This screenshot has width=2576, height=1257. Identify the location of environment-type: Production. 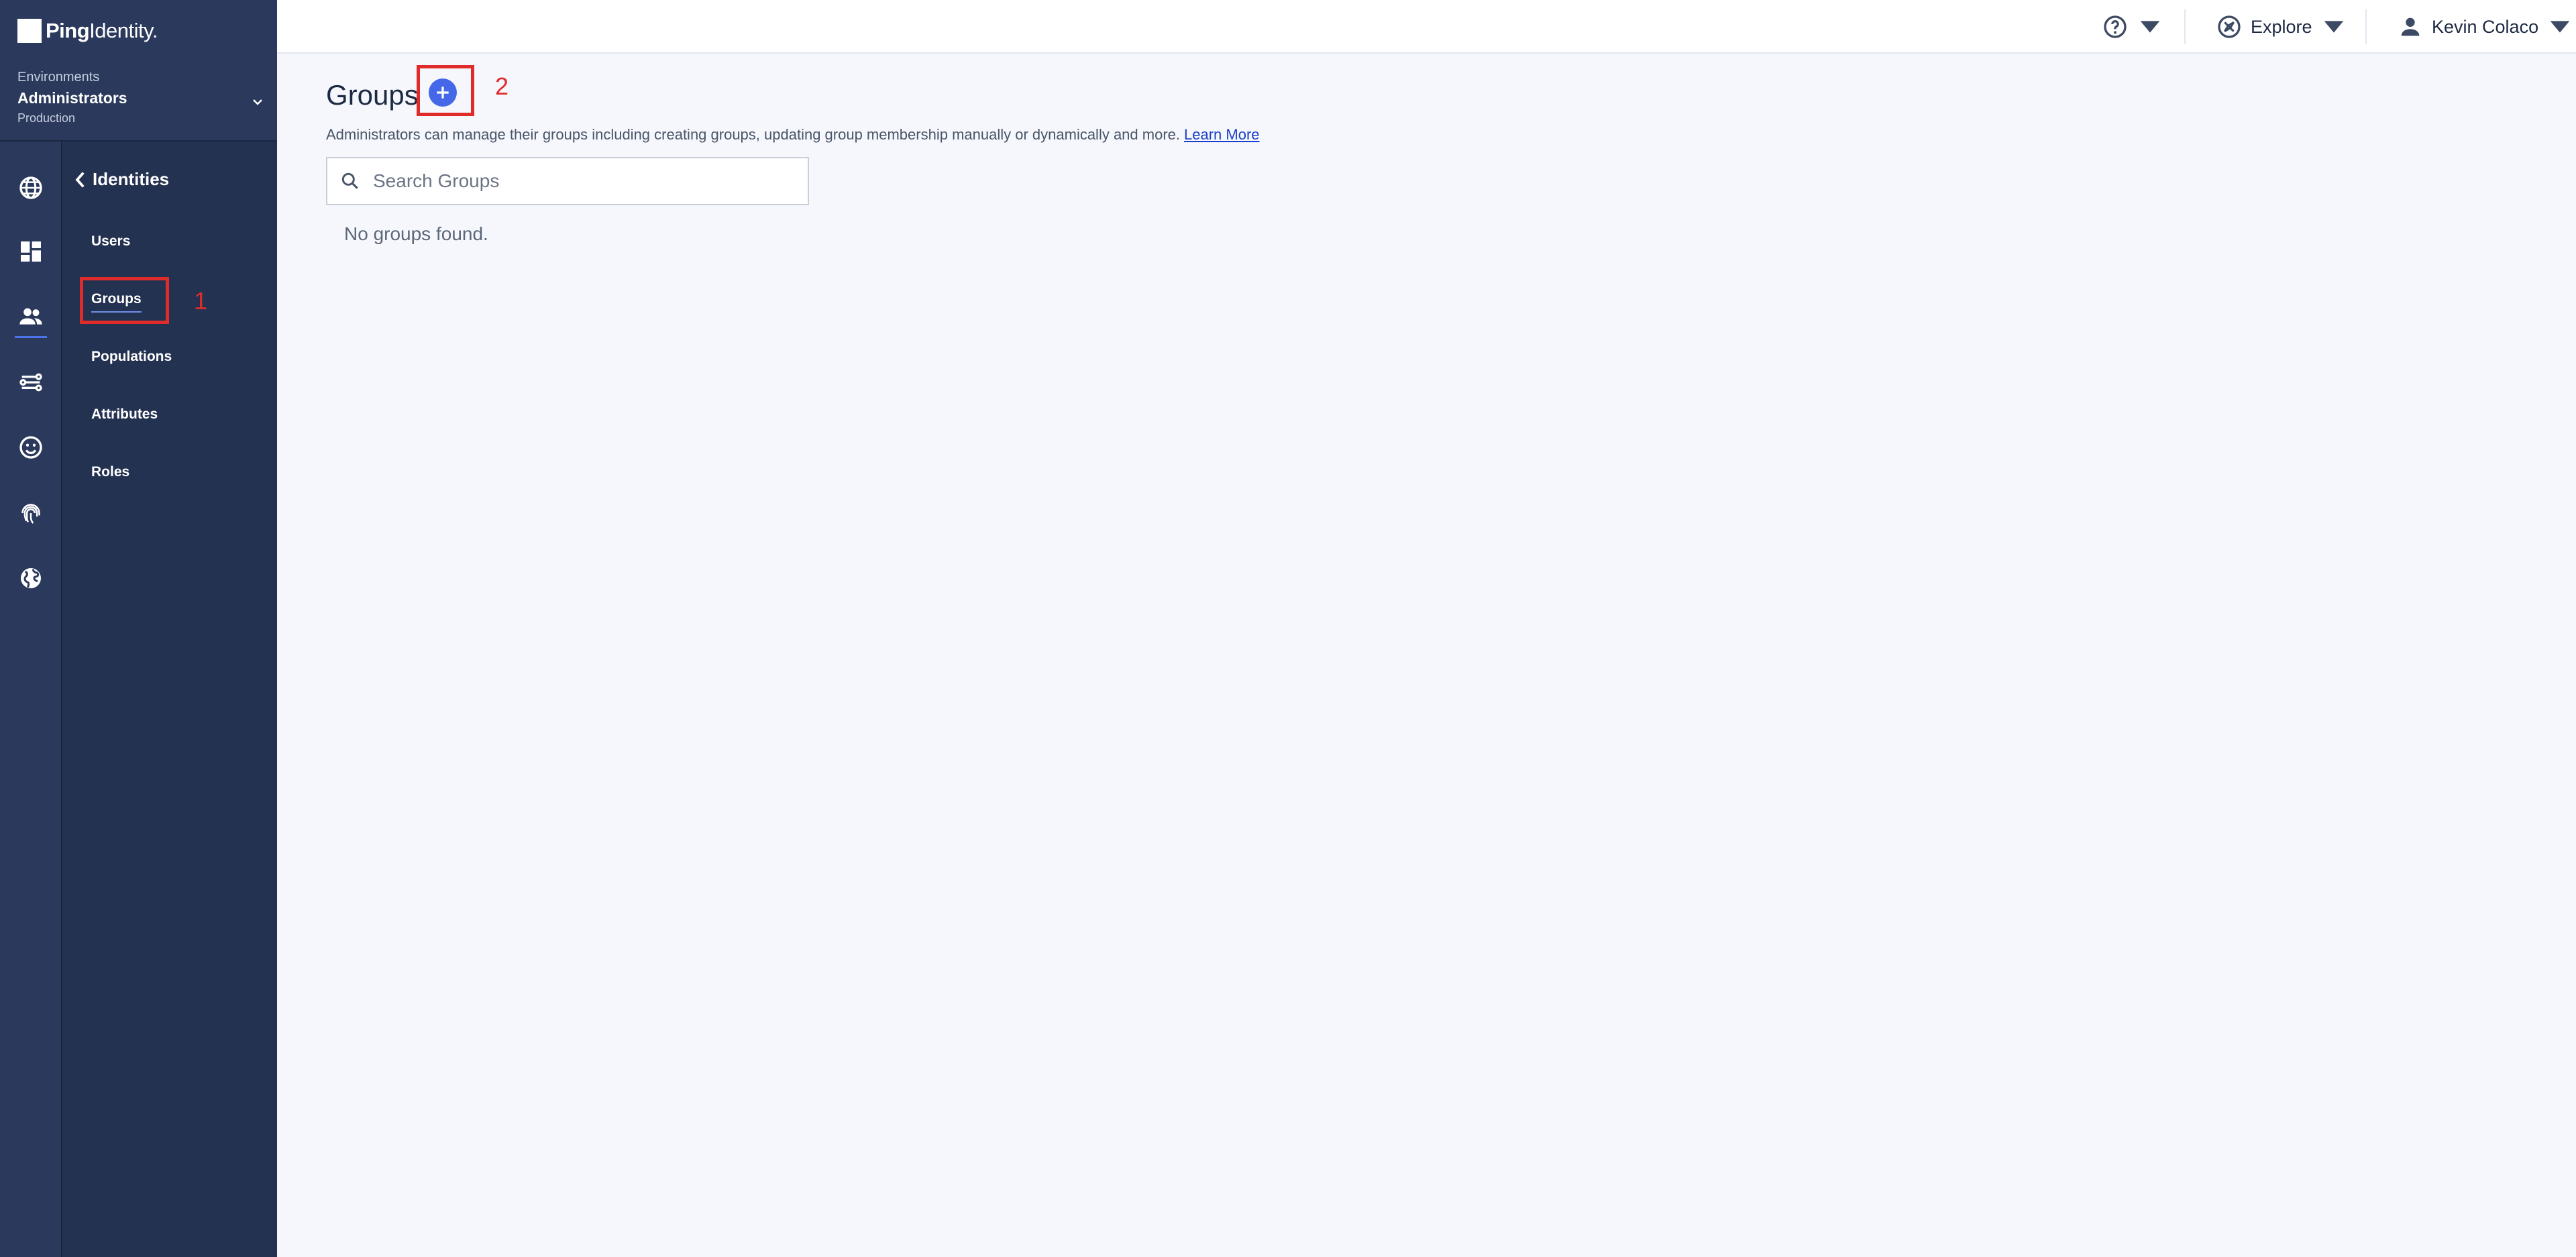
(46, 118).